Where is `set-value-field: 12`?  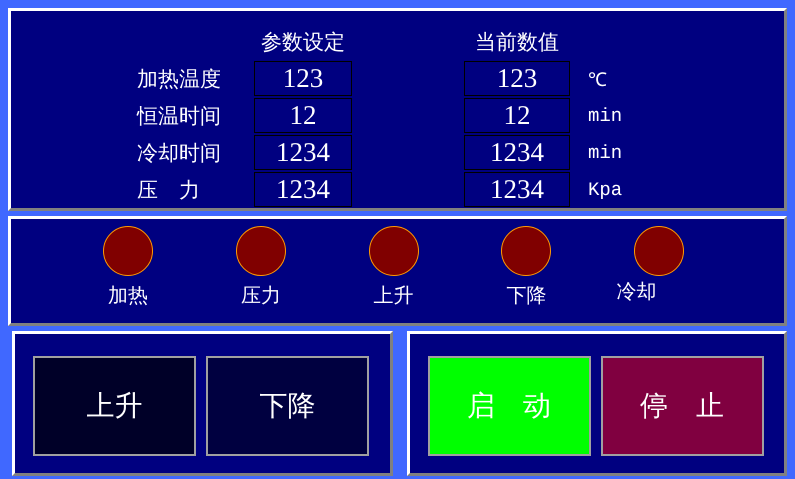 set-value-field: 12 is located at coordinates (303, 115).